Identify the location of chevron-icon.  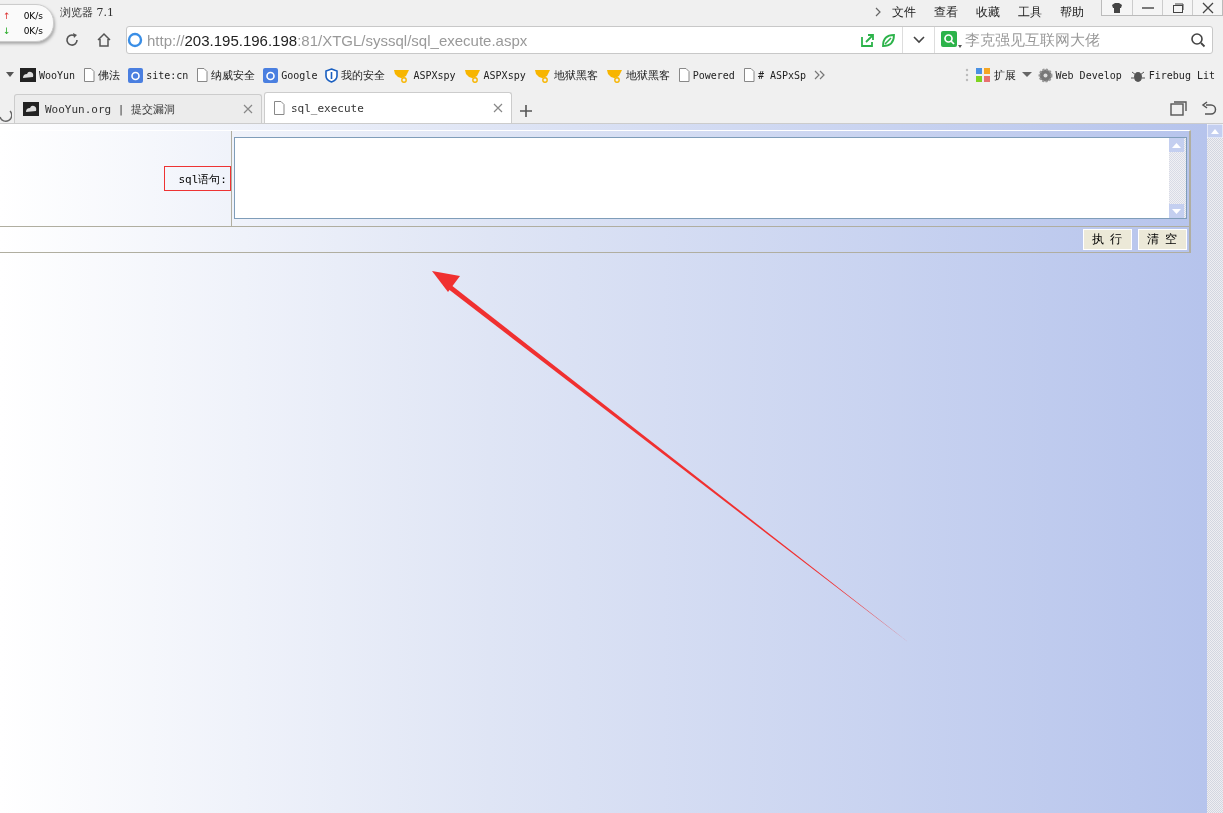
(878, 12).